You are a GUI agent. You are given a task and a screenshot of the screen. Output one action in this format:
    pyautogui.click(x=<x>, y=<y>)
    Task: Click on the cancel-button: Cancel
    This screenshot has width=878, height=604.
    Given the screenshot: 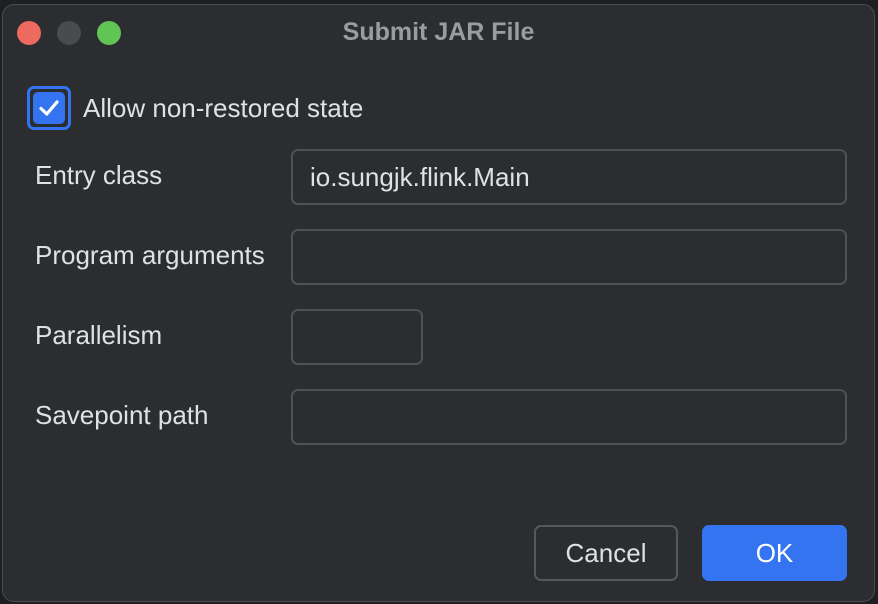 What is the action you would take?
    pyautogui.click(x=606, y=553)
    